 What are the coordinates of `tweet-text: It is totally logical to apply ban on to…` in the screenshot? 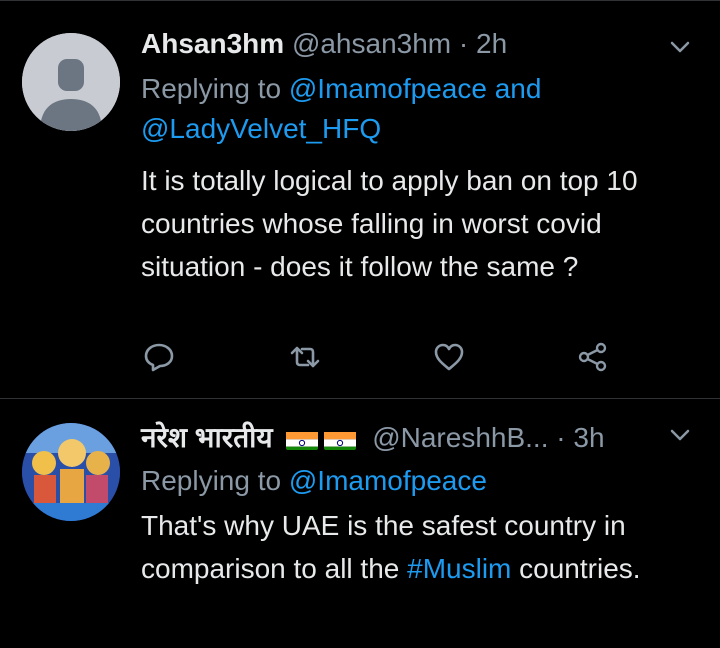 It's located at (389, 223).